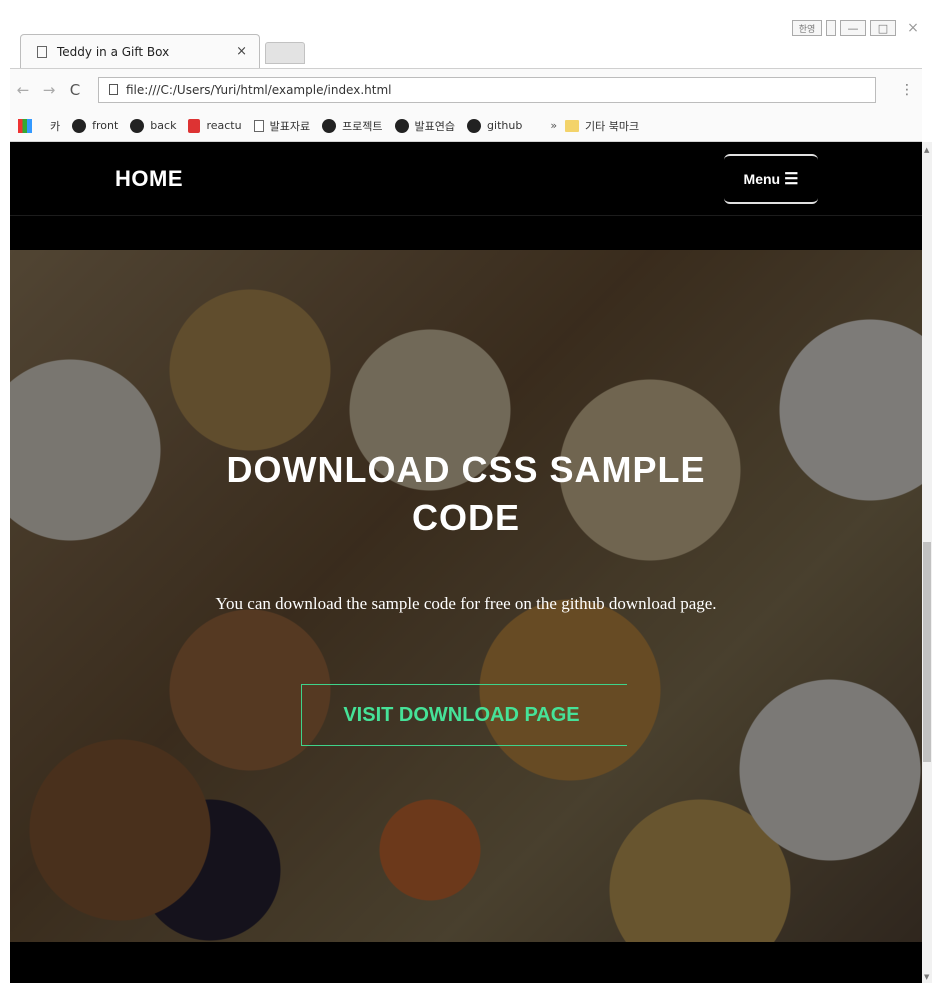  Describe the element at coordinates (113, 51) in the screenshot. I see `tab-title: Teddy in a Gift Box` at that location.